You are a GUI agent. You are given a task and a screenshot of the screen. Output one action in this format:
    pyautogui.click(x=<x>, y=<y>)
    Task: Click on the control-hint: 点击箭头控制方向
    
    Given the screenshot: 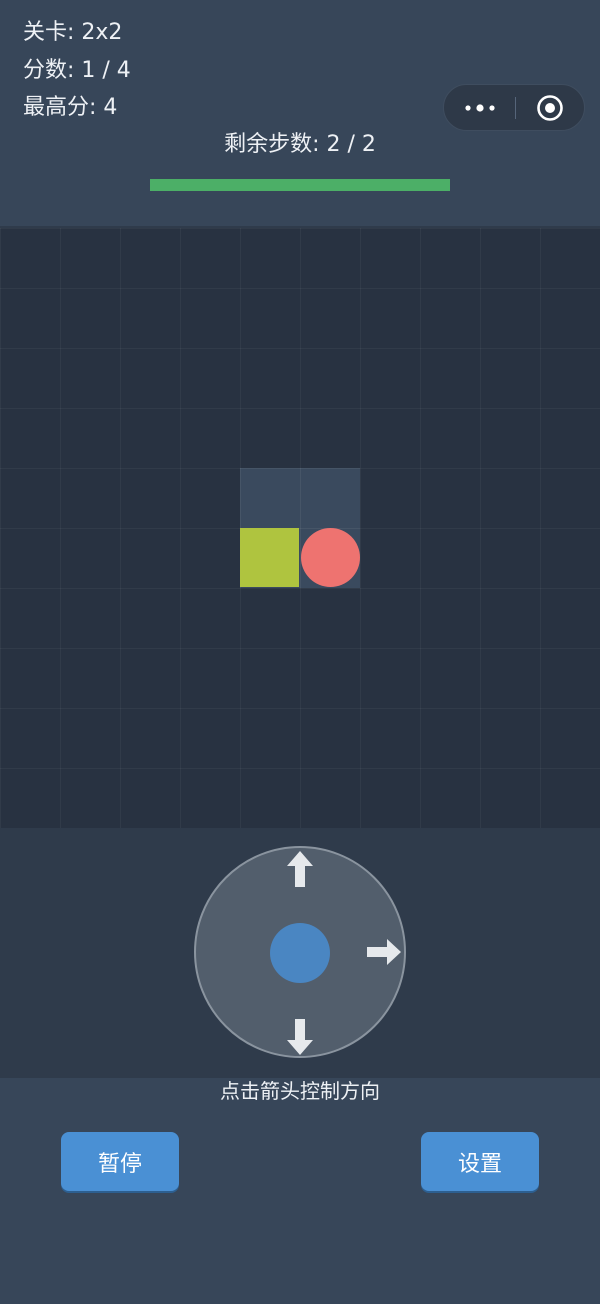 What is the action you would take?
    pyautogui.click(x=300, y=1091)
    